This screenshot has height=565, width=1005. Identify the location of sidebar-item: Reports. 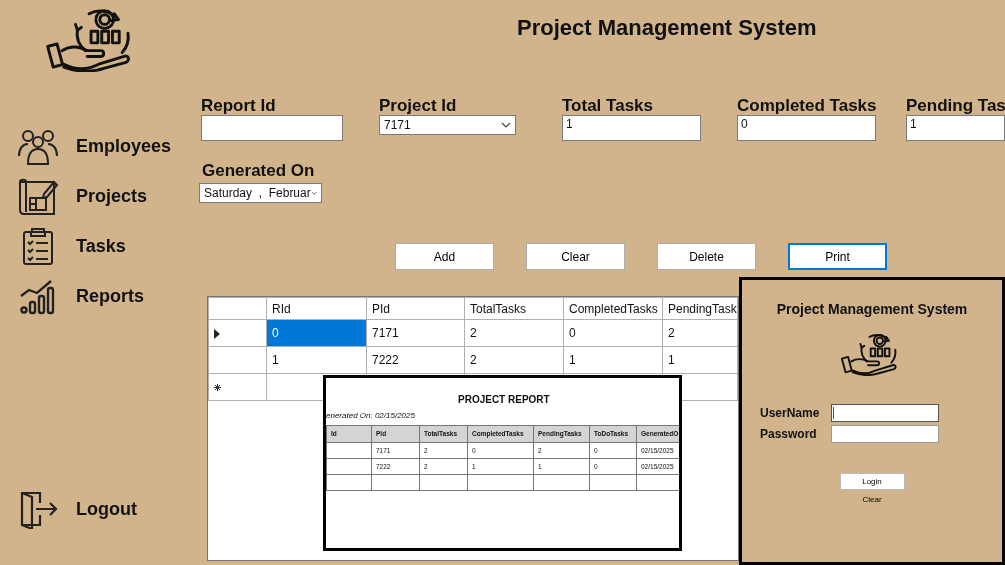
(110, 296).